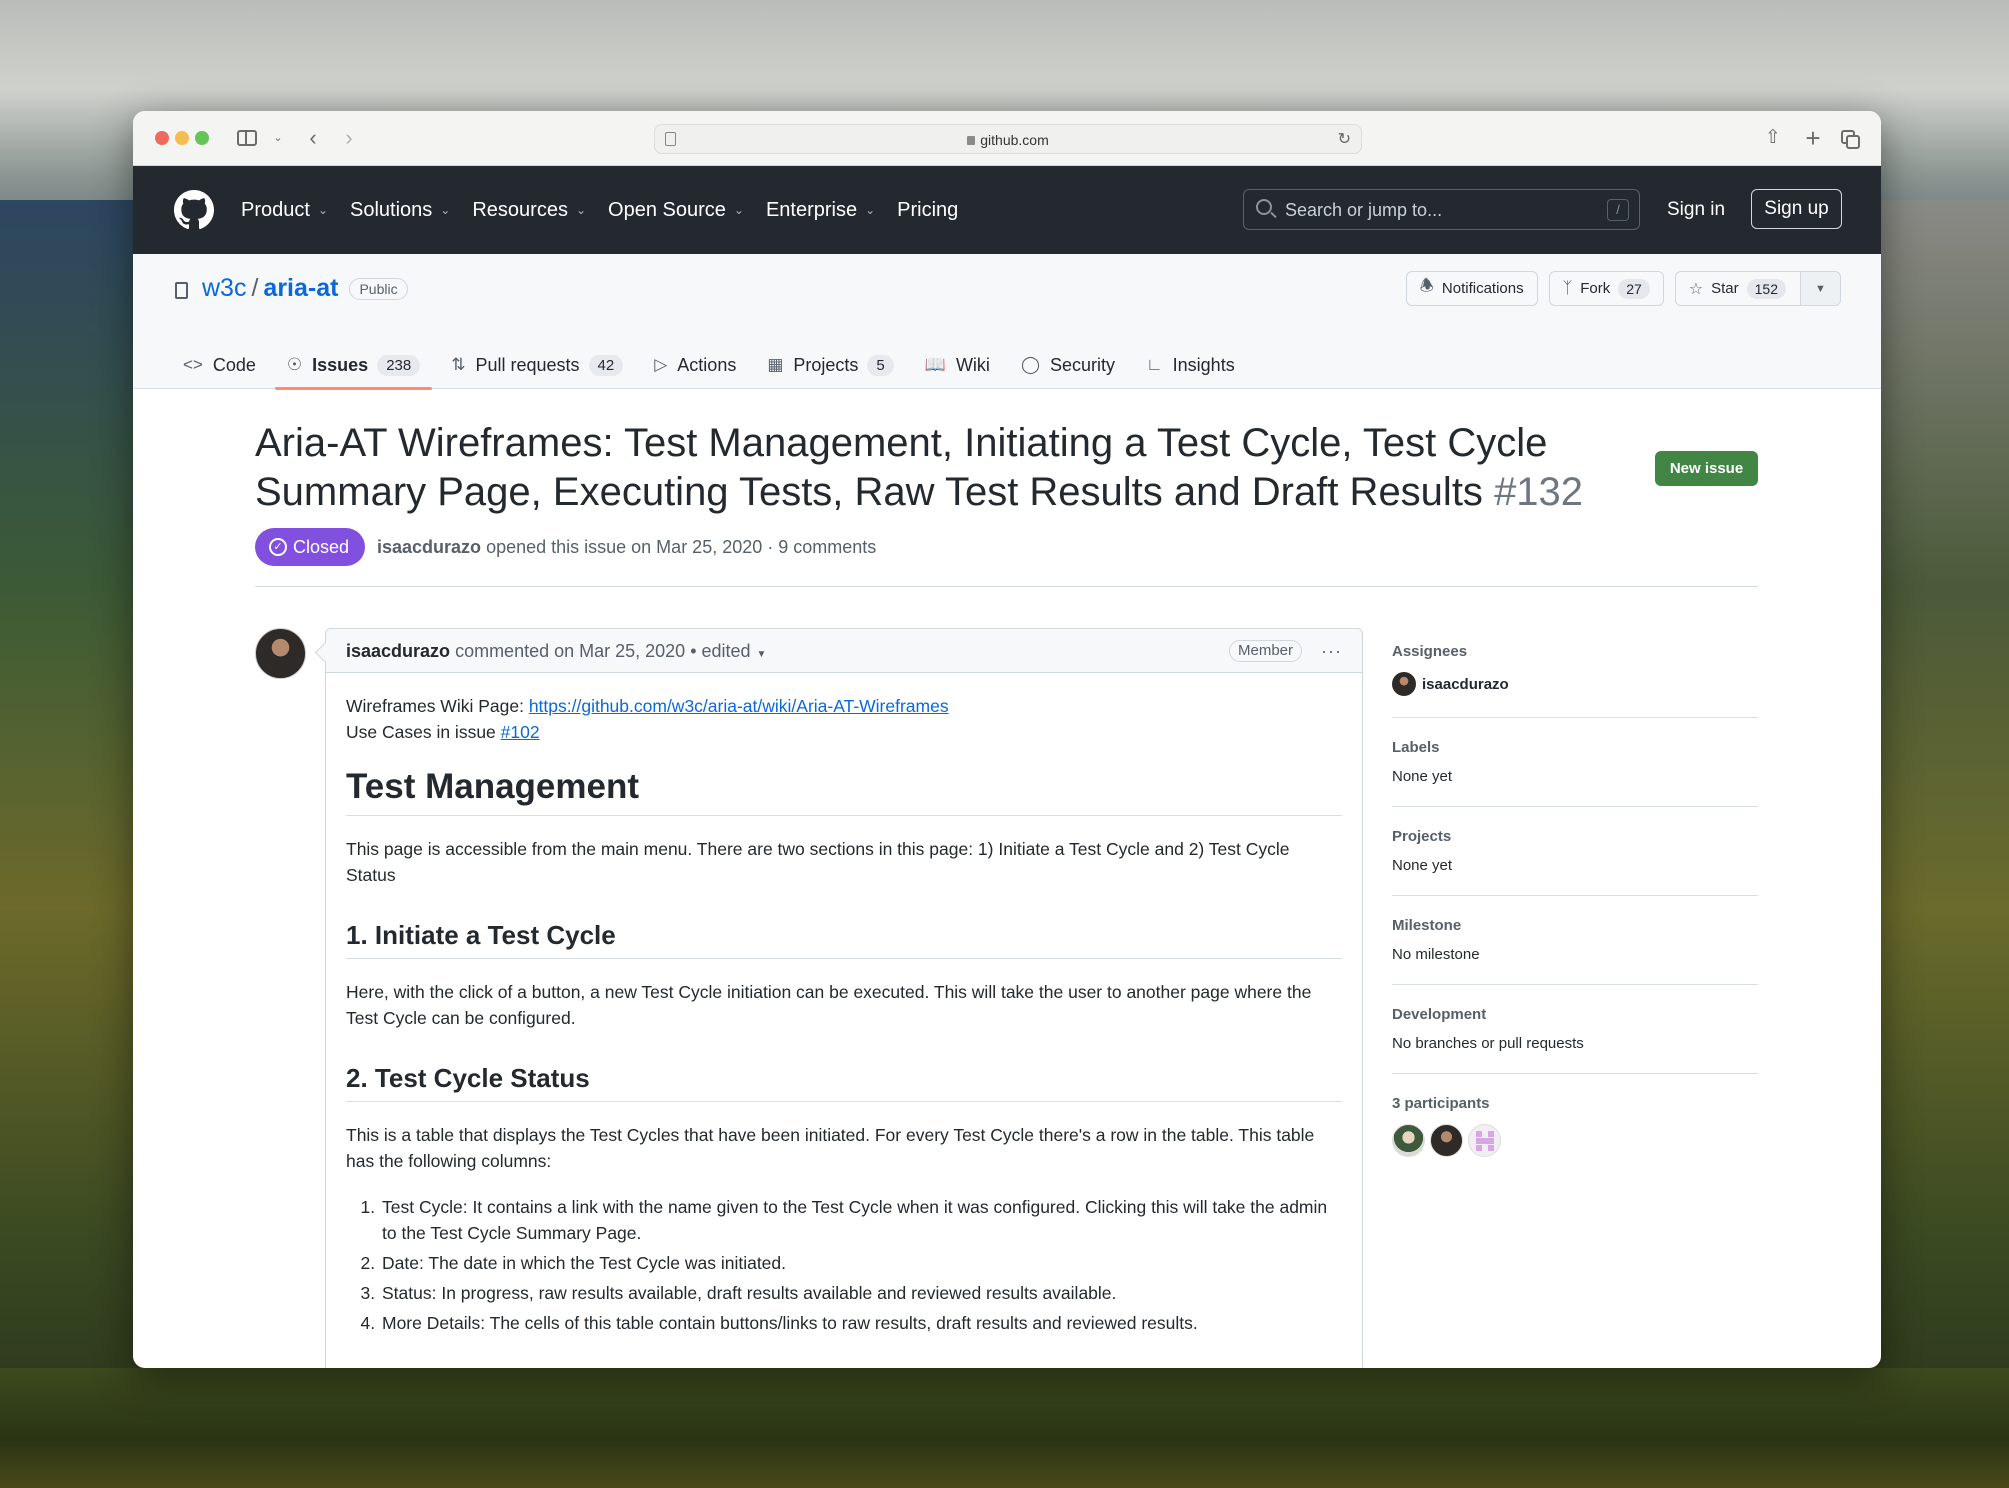 This screenshot has height=1488, width=2009. What do you see at coordinates (1945, 844) in the screenshot?
I see `desktop-wallpaper-right` at bounding box center [1945, 844].